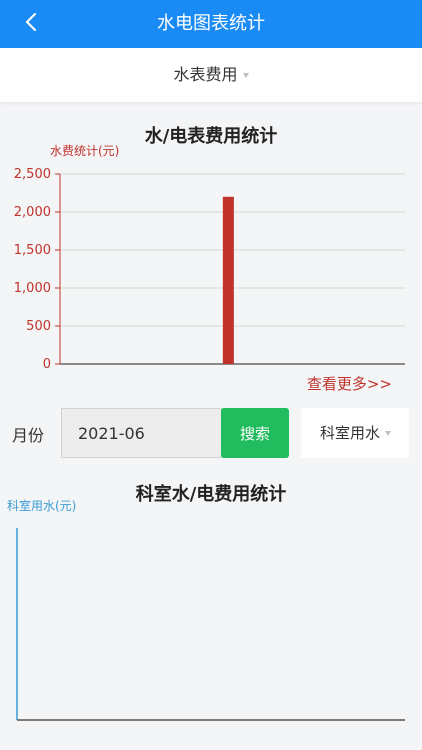 This screenshot has width=422, height=750. Describe the element at coordinates (28, 435) in the screenshot. I see `month-label: 月份` at that location.